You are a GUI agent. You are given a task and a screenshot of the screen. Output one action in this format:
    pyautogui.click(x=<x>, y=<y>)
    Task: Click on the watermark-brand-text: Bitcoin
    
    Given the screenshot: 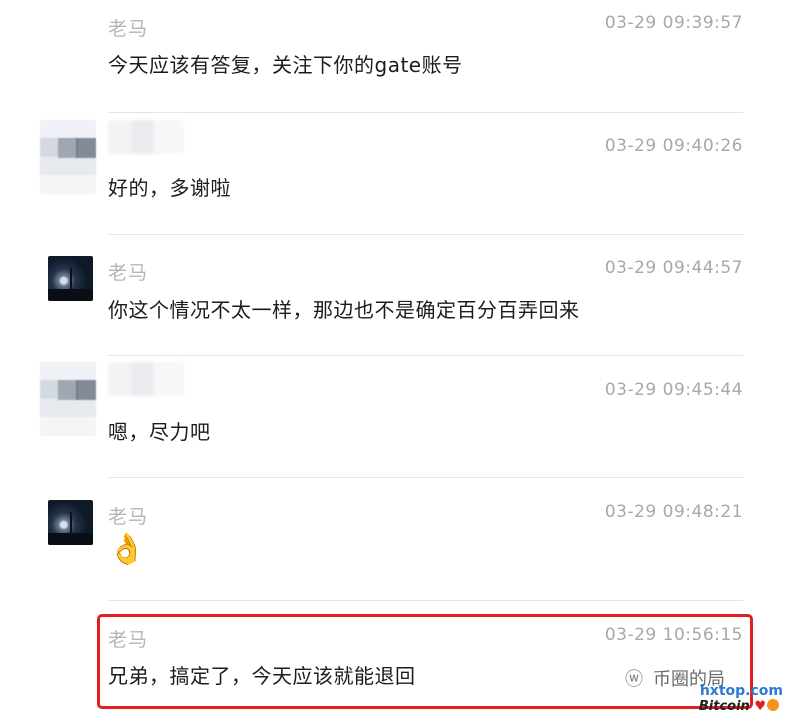 What is the action you would take?
    pyautogui.click(x=724, y=706)
    